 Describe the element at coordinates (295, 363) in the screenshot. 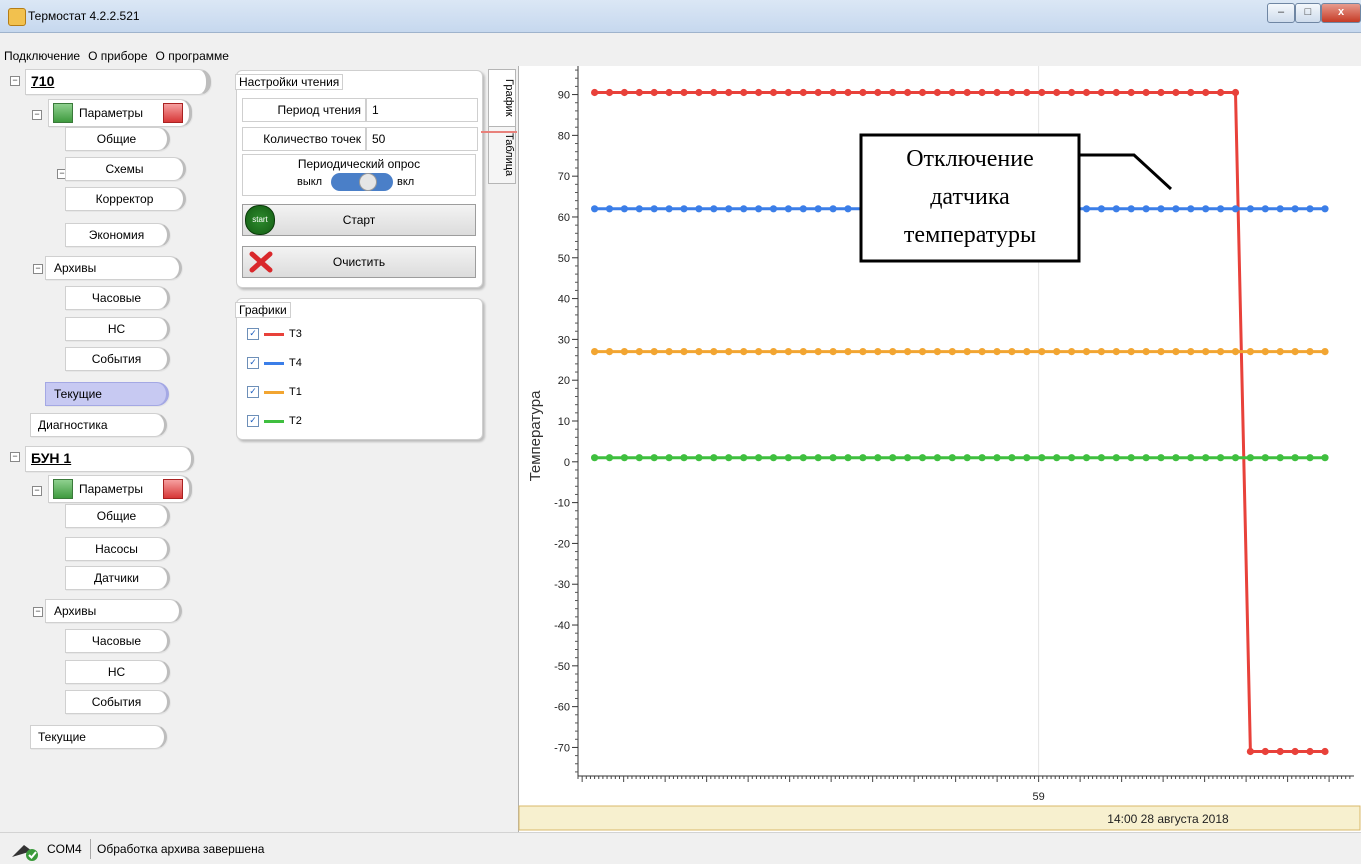

I see `legend-label: T4` at that location.